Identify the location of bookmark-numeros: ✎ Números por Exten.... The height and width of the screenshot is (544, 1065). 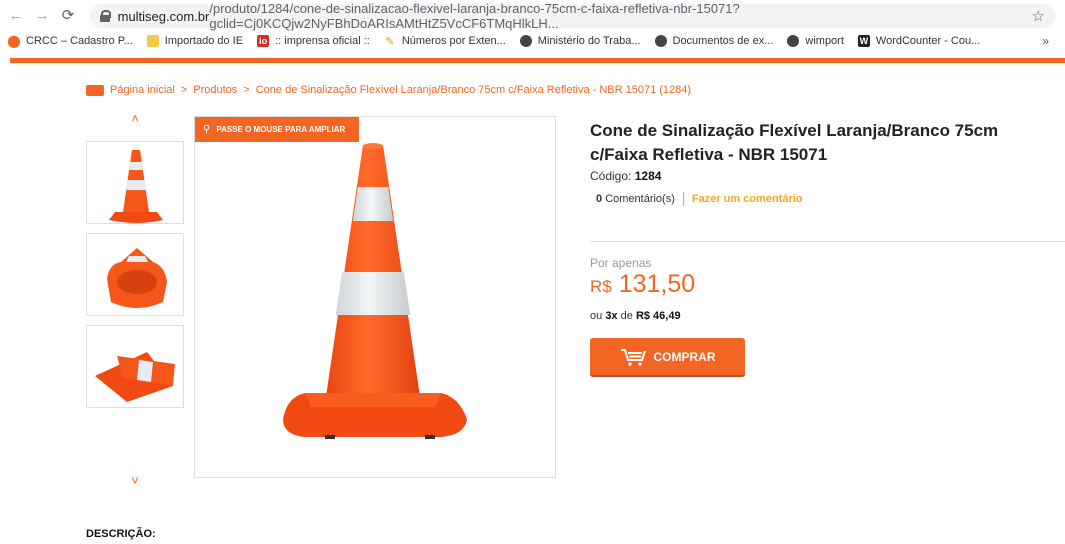
(444, 41).